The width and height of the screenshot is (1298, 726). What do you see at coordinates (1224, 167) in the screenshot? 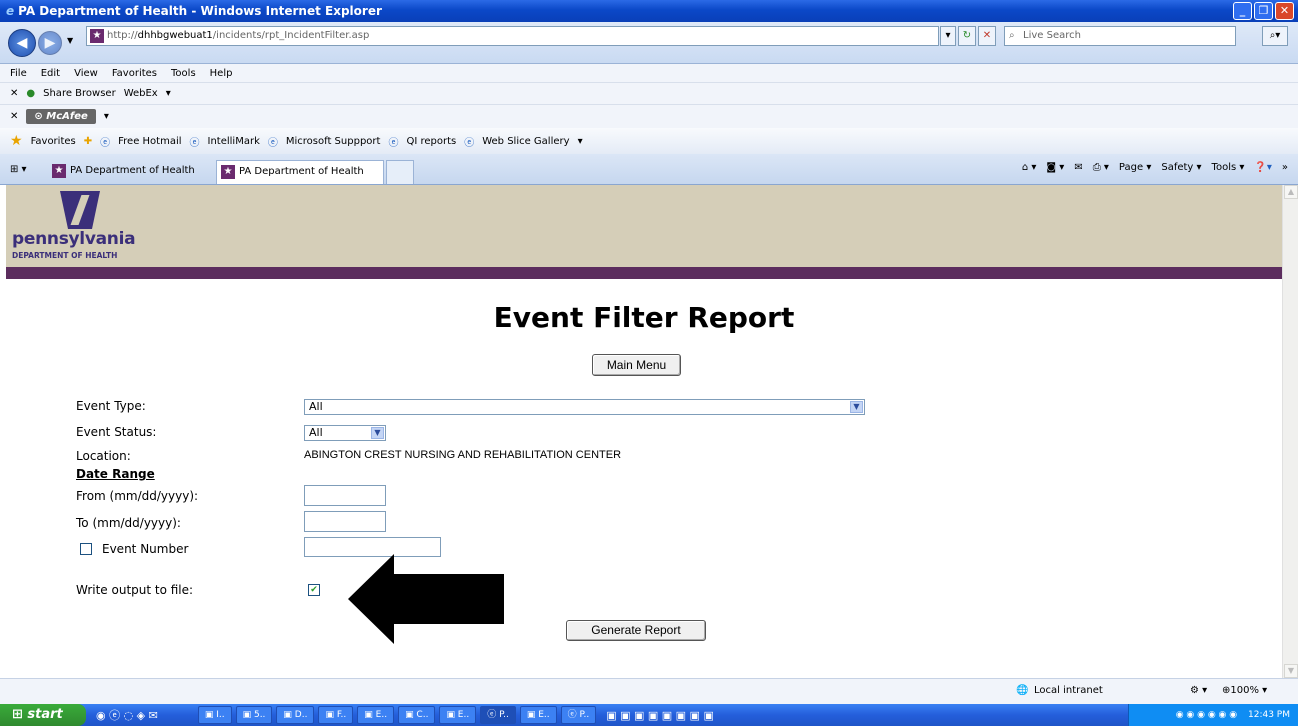
I see `tools-menu-label: Tools` at bounding box center [1224, 167].